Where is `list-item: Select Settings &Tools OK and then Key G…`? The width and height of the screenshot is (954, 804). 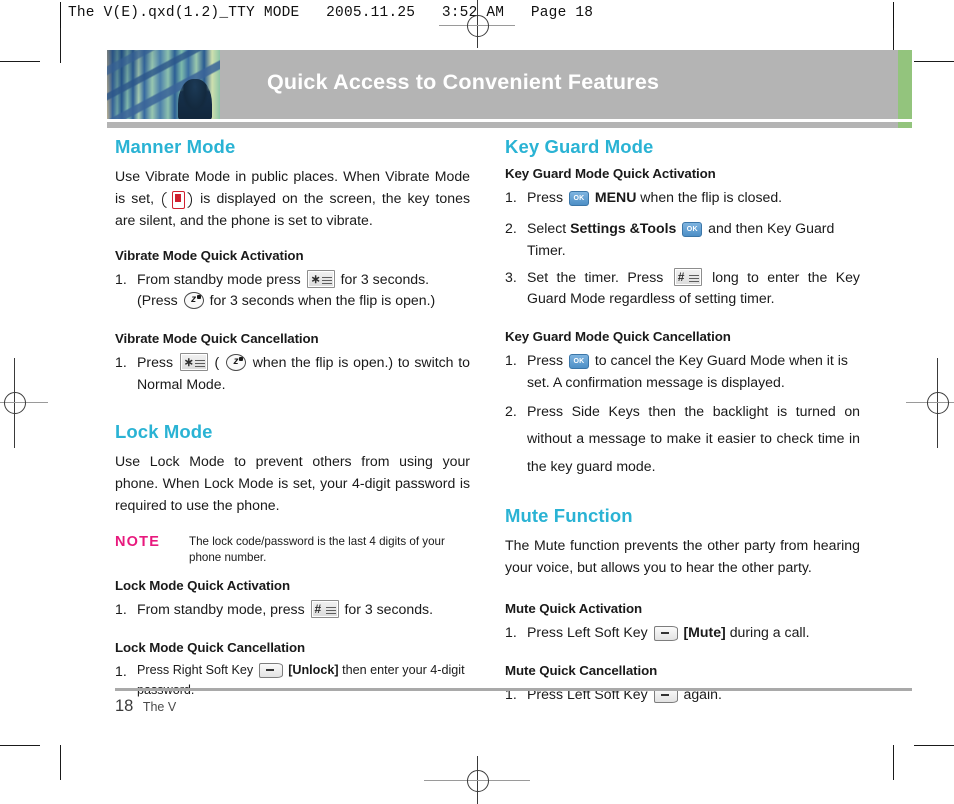 list-item: Select Settings &Tools OK and then Key G… is located at coordinates (682, 240).